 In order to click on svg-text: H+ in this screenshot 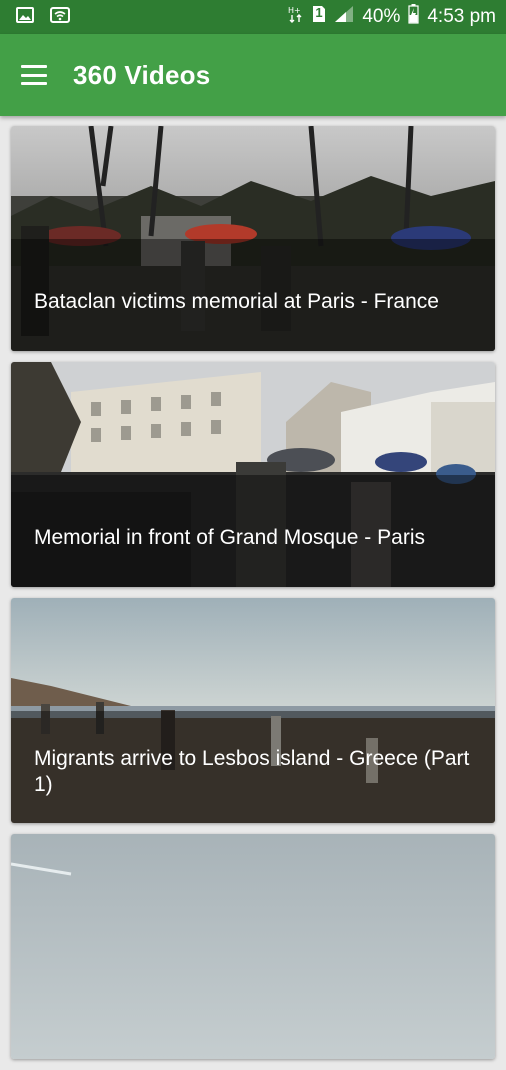, I will do `click(294, 10)`.